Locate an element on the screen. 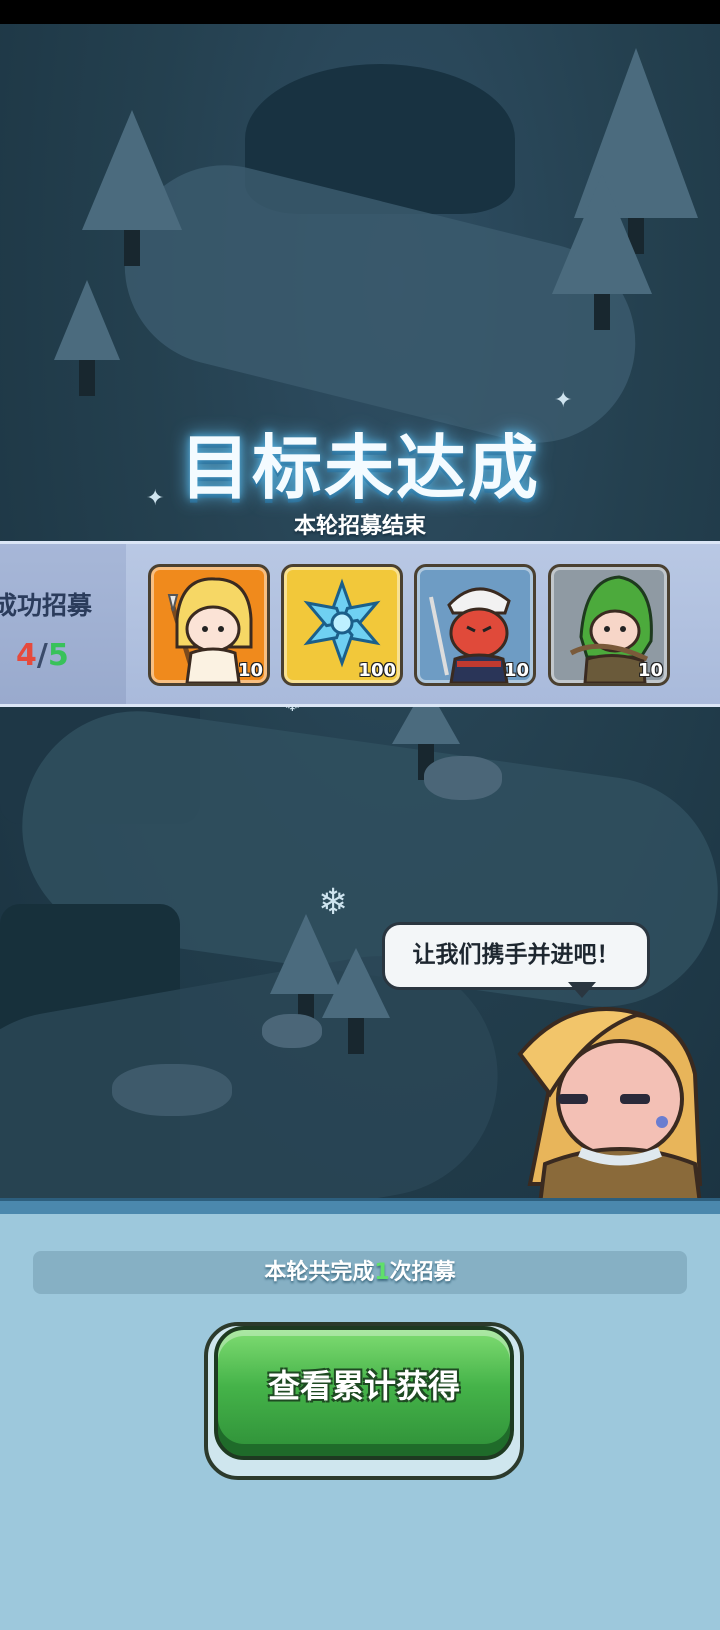 The height and width of the screenshot is (1630, 720). reward-amount: 100 is located at coordinates (377, 670).